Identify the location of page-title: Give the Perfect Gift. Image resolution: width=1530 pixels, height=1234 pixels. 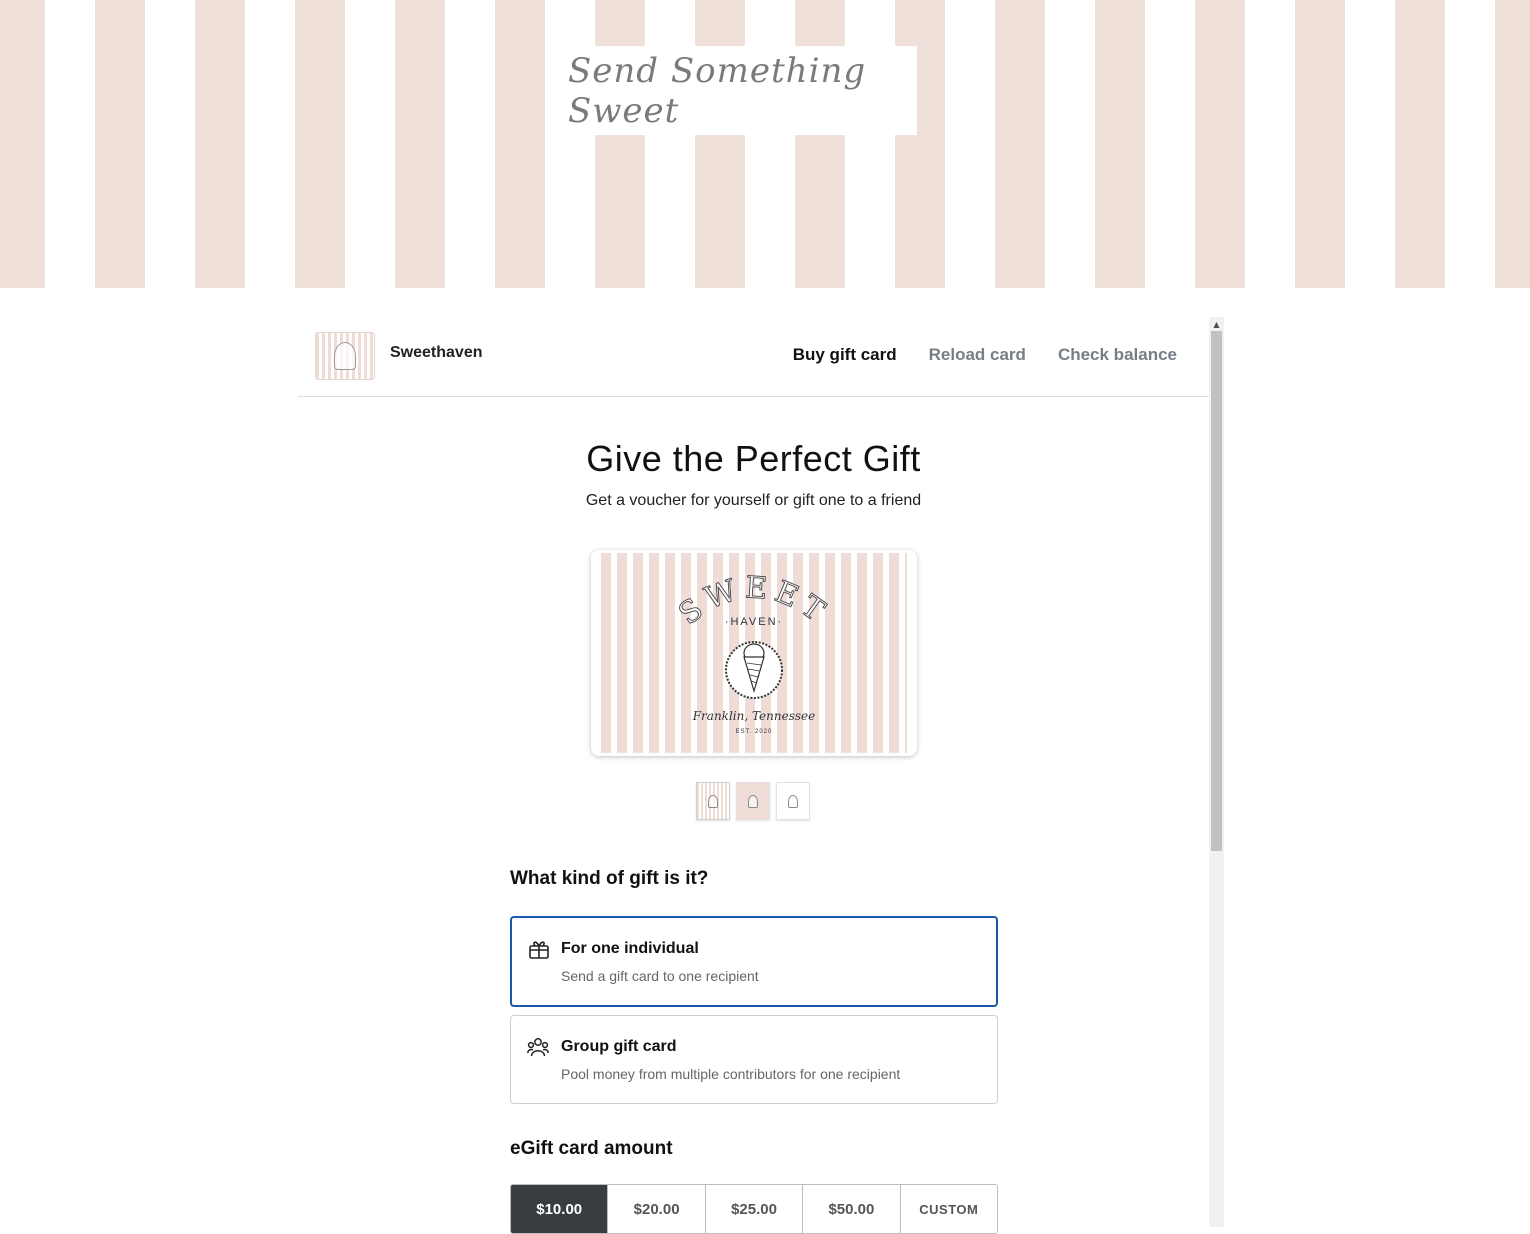
(753, 458).